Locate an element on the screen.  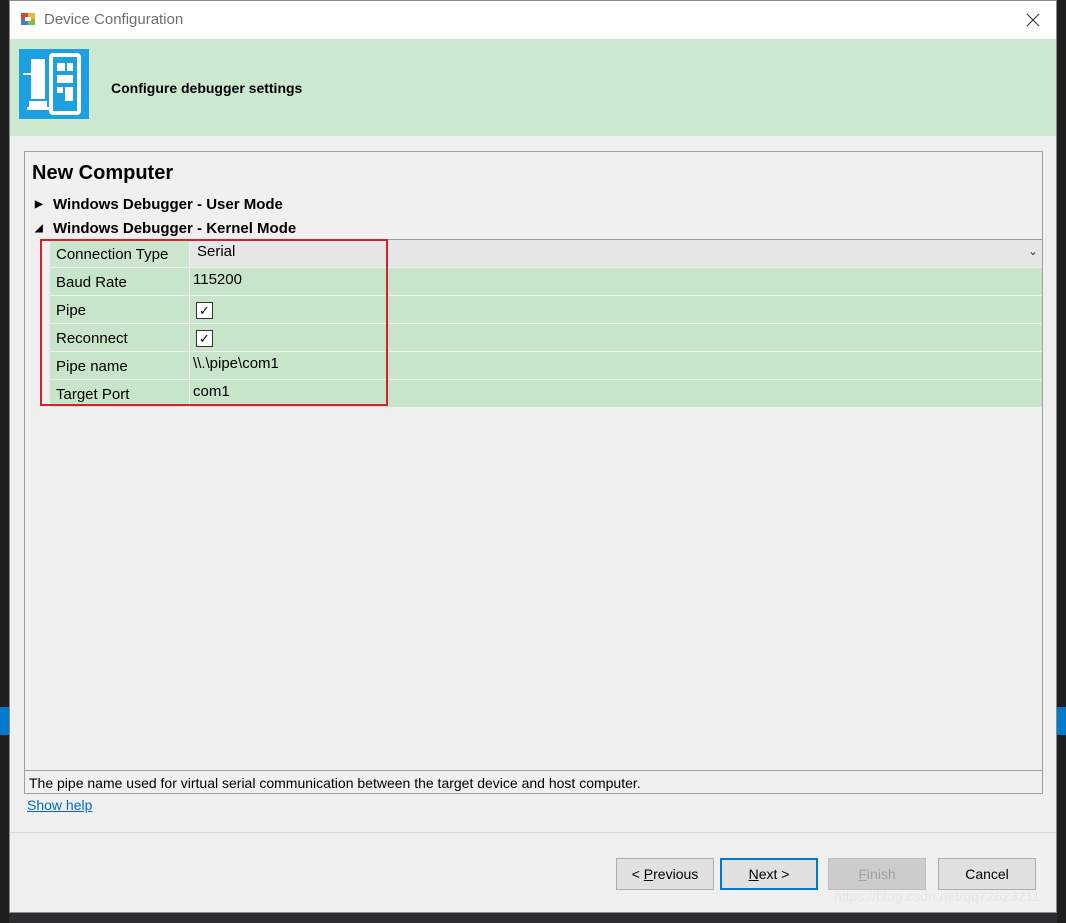
window-title: Device Configuration is located at coordinates (114, 19).